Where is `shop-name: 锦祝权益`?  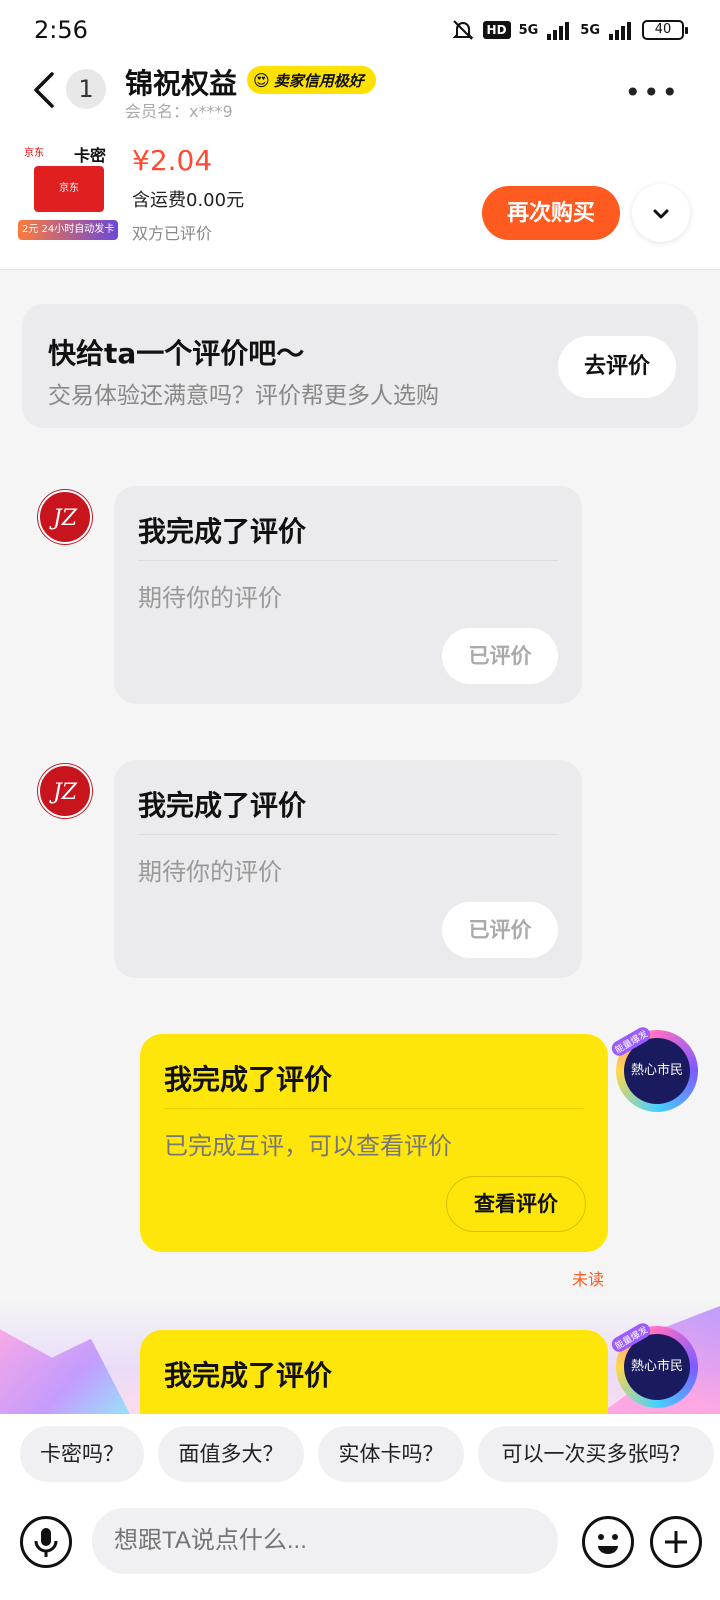
shop-name: 锦祝权益 is located at coordinates (181, 82).